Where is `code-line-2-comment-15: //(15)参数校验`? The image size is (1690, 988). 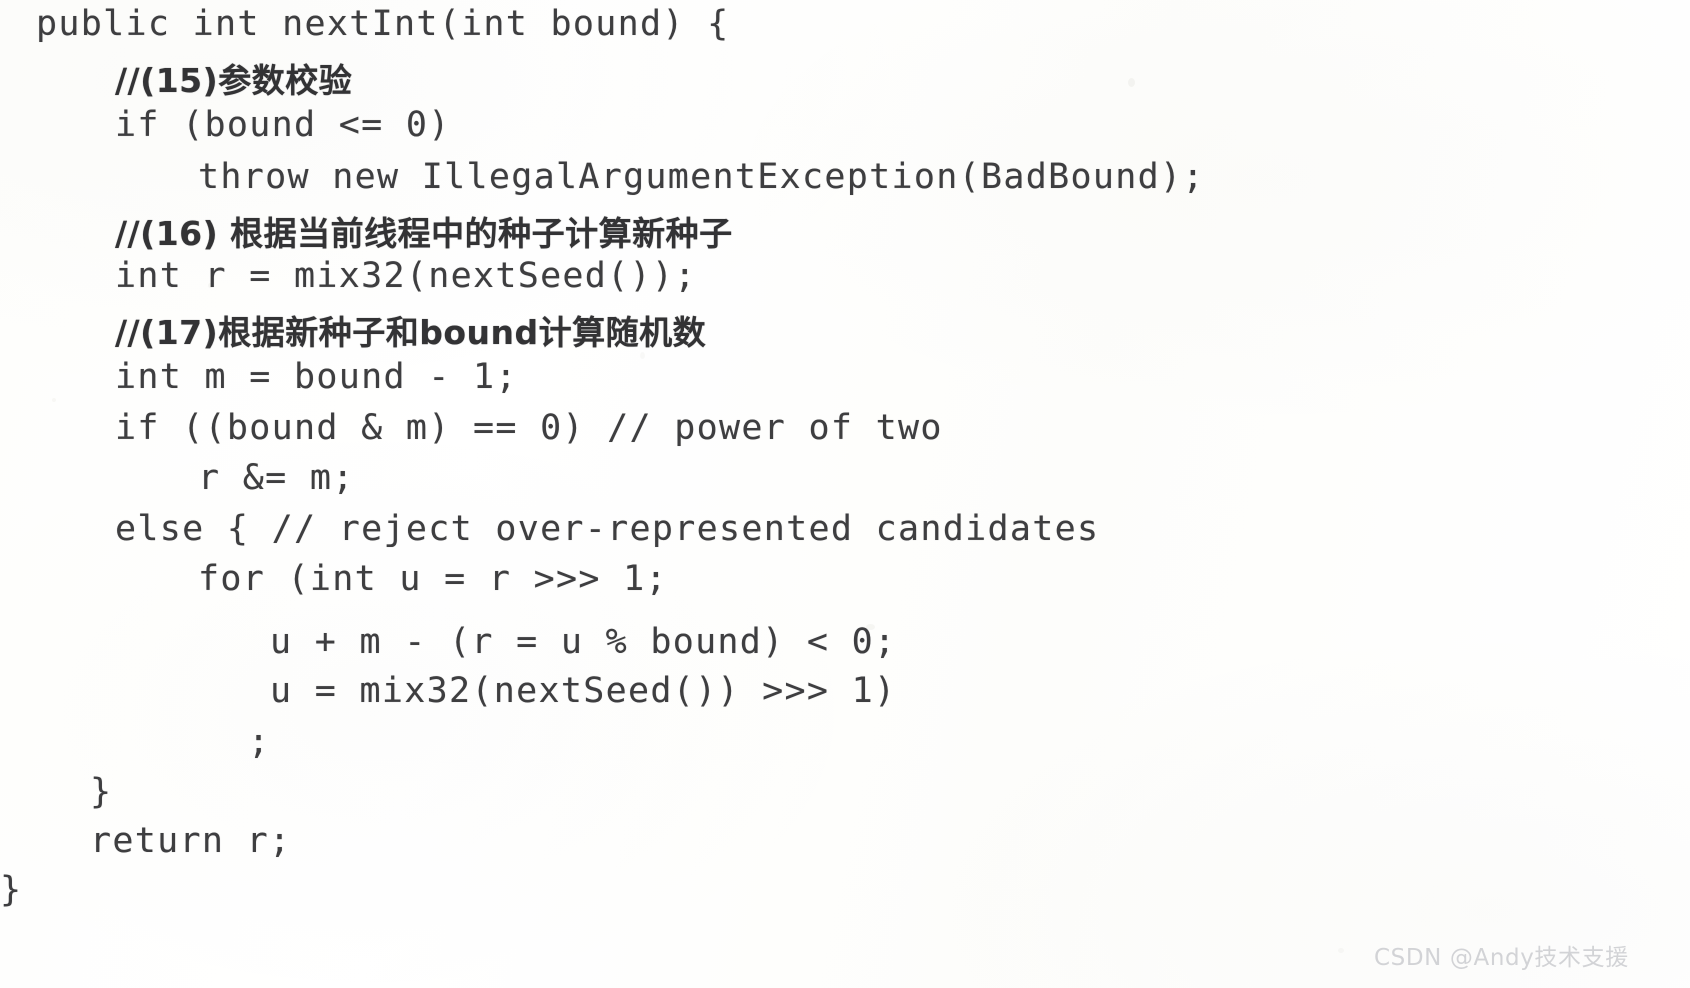
code-line-2-comment-15: //(15)参数校验 is located at coordinates (234, 80).